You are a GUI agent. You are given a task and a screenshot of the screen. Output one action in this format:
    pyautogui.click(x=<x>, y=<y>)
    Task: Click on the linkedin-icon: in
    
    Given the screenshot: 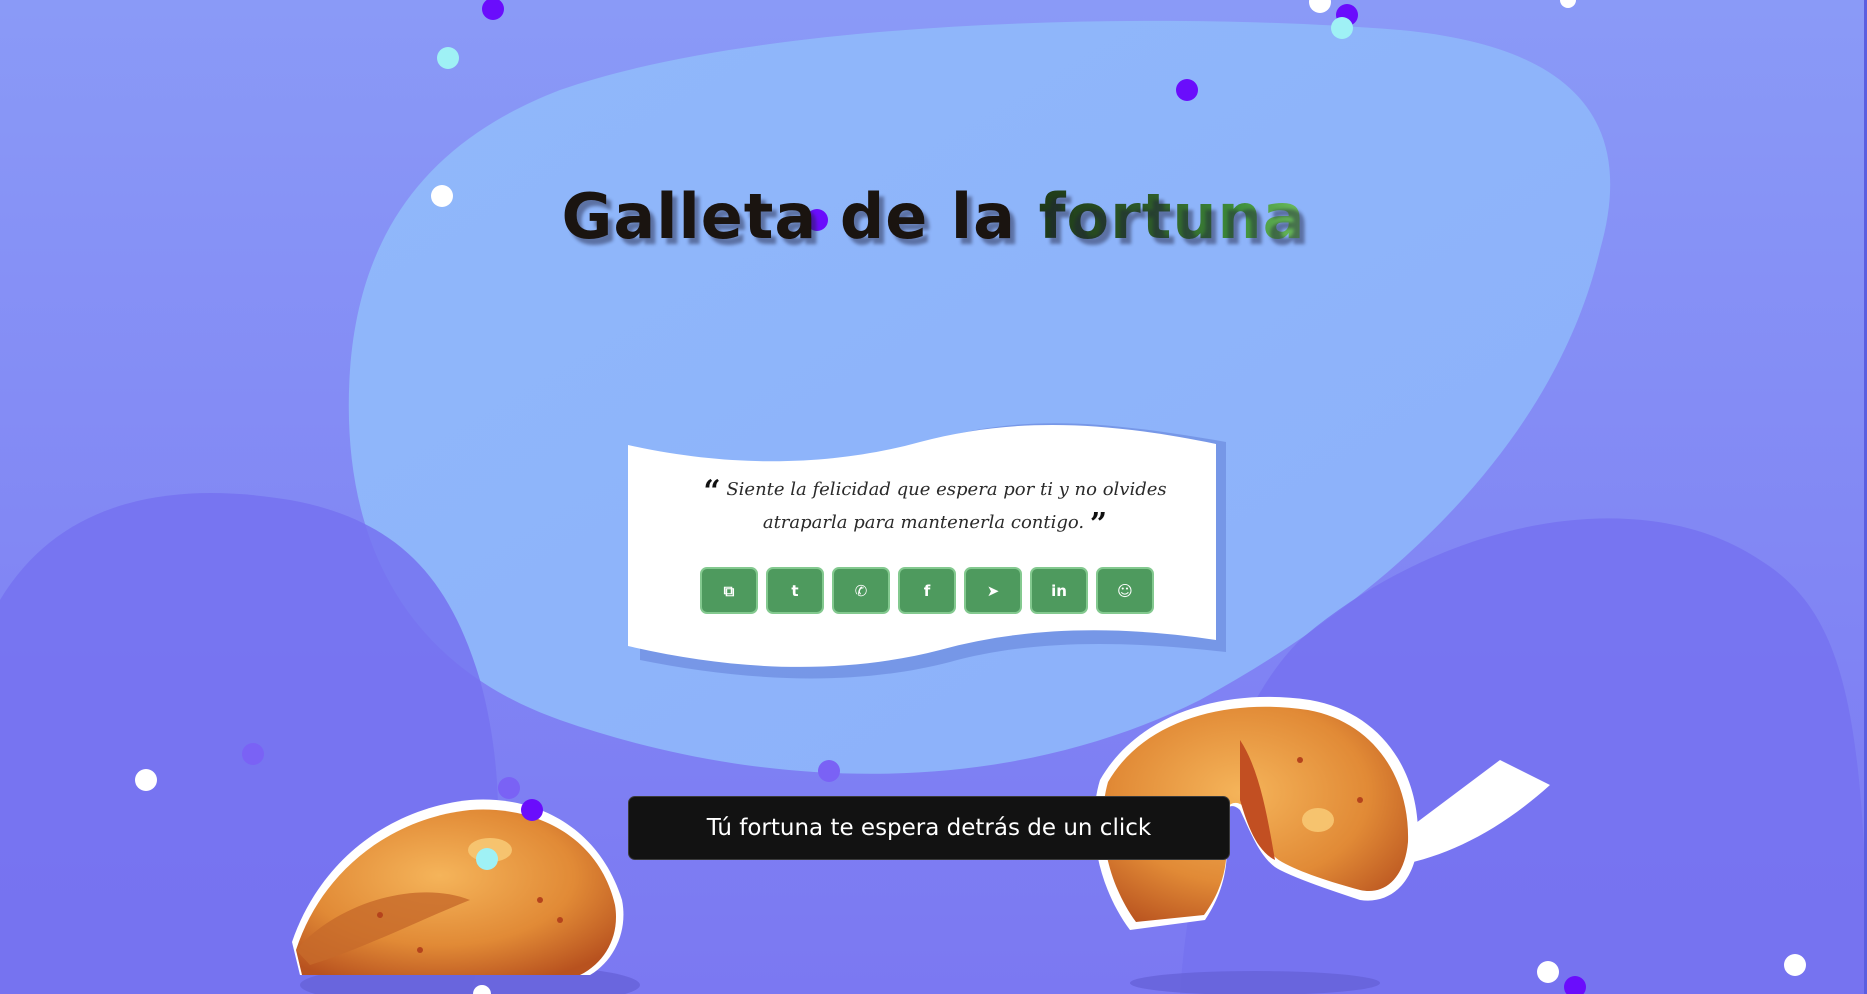 What is the action you would take?
    pyautogui.click(x=1059, y=590)
    